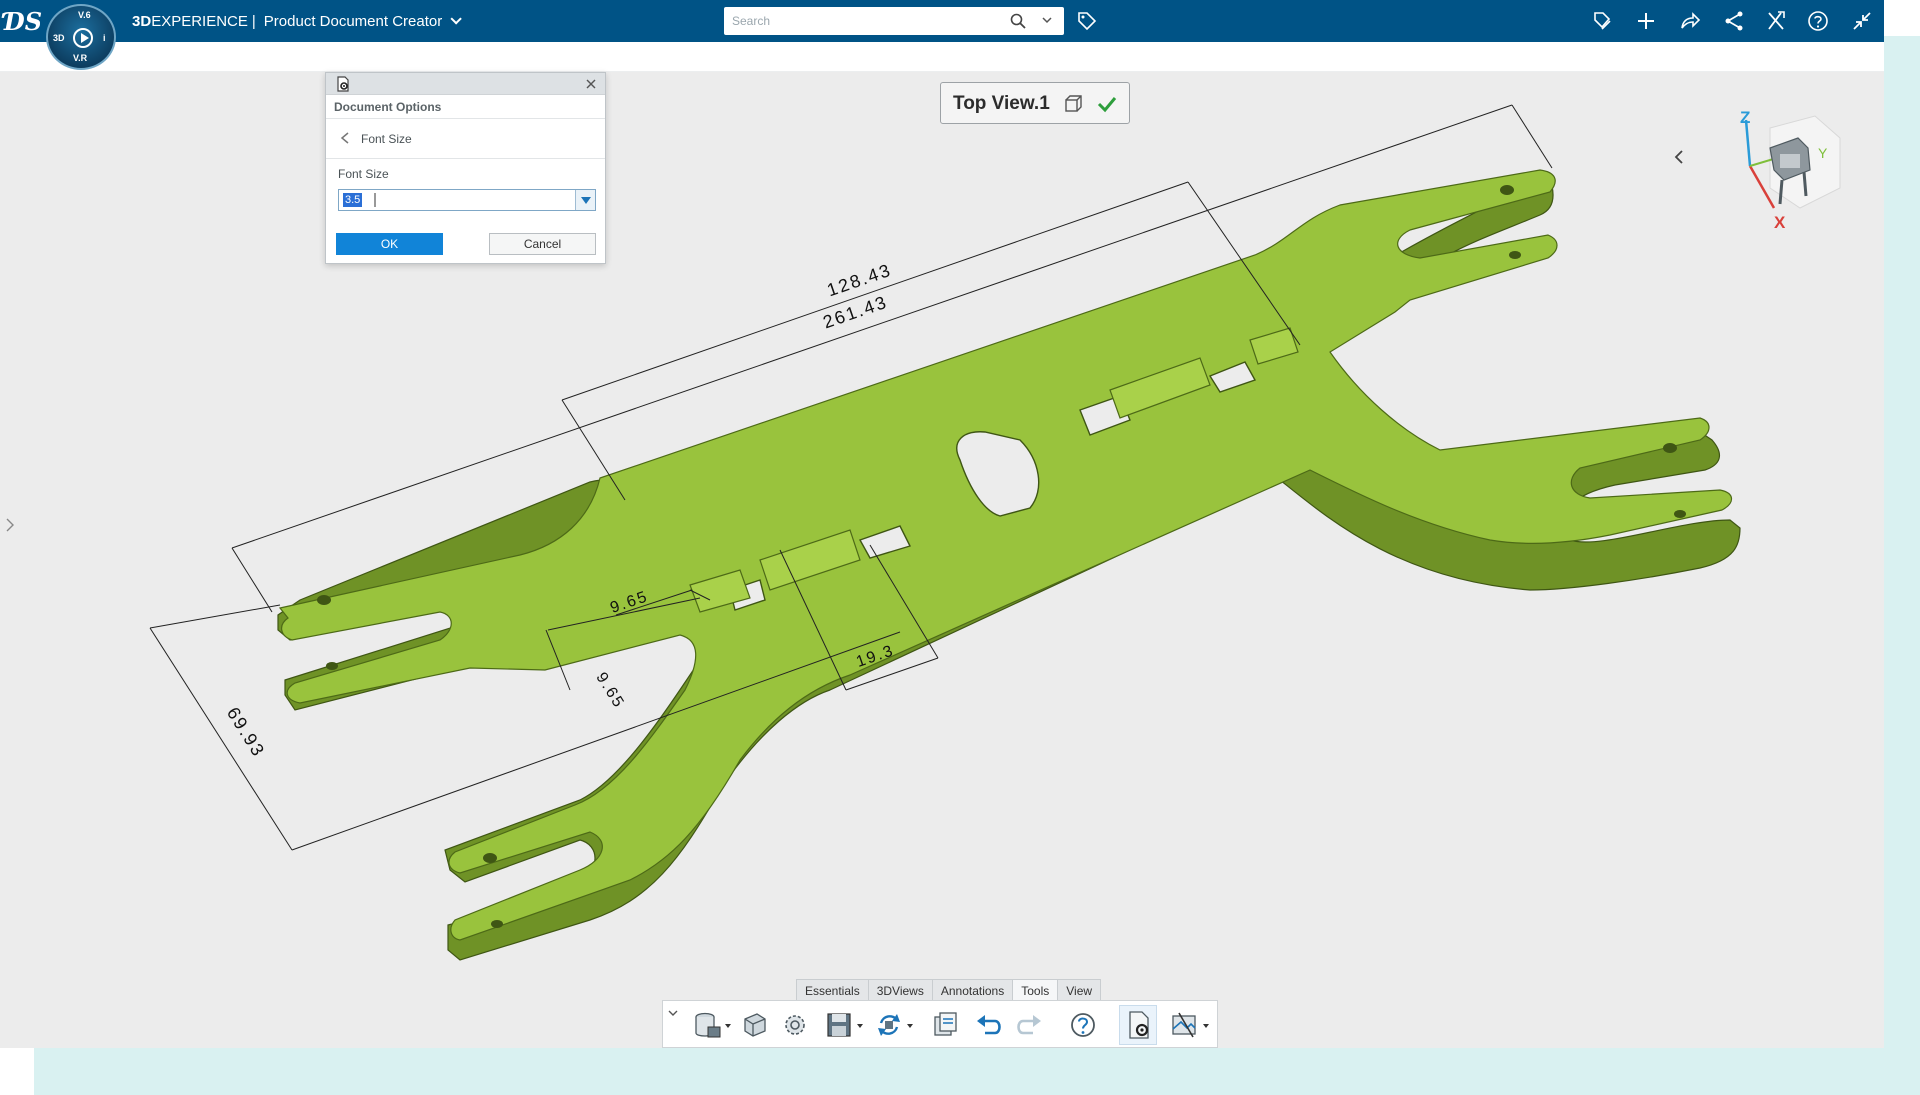 The width and height of the screenshot is (1920, 1095). I want to click on compass-top-label: V.6, so click(84, 15).